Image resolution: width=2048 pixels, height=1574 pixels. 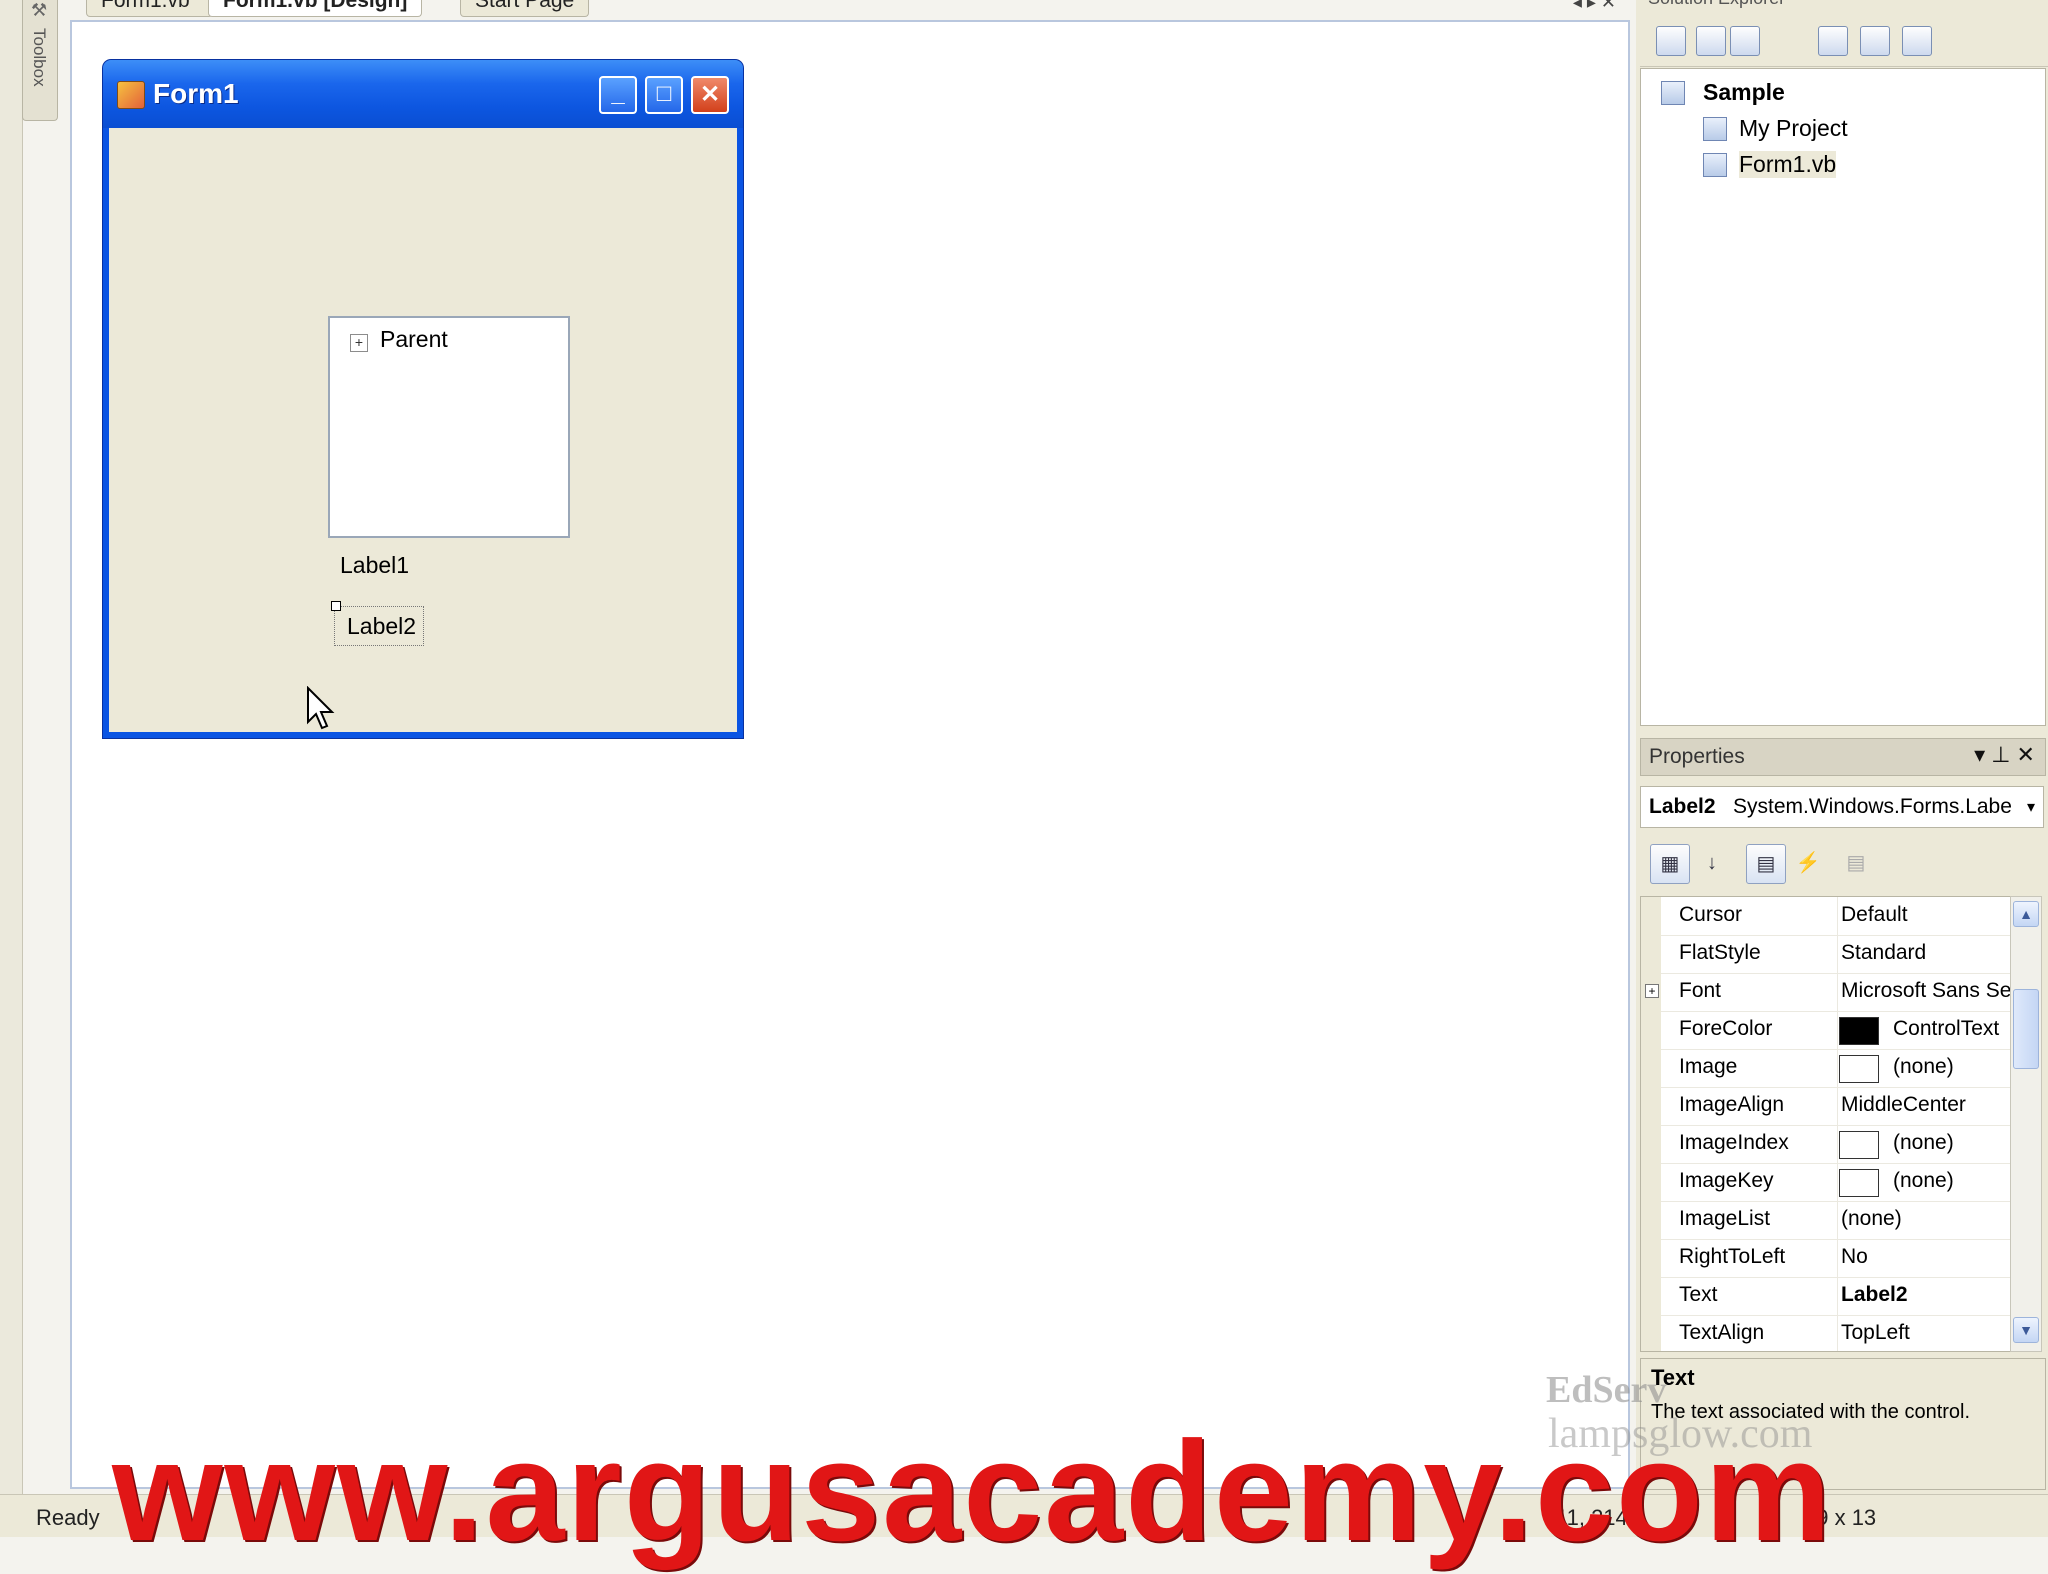 I want to click on object-selector: Label2 System.Windows.Forms.Labe ▾, so click(x=1842, y=807).